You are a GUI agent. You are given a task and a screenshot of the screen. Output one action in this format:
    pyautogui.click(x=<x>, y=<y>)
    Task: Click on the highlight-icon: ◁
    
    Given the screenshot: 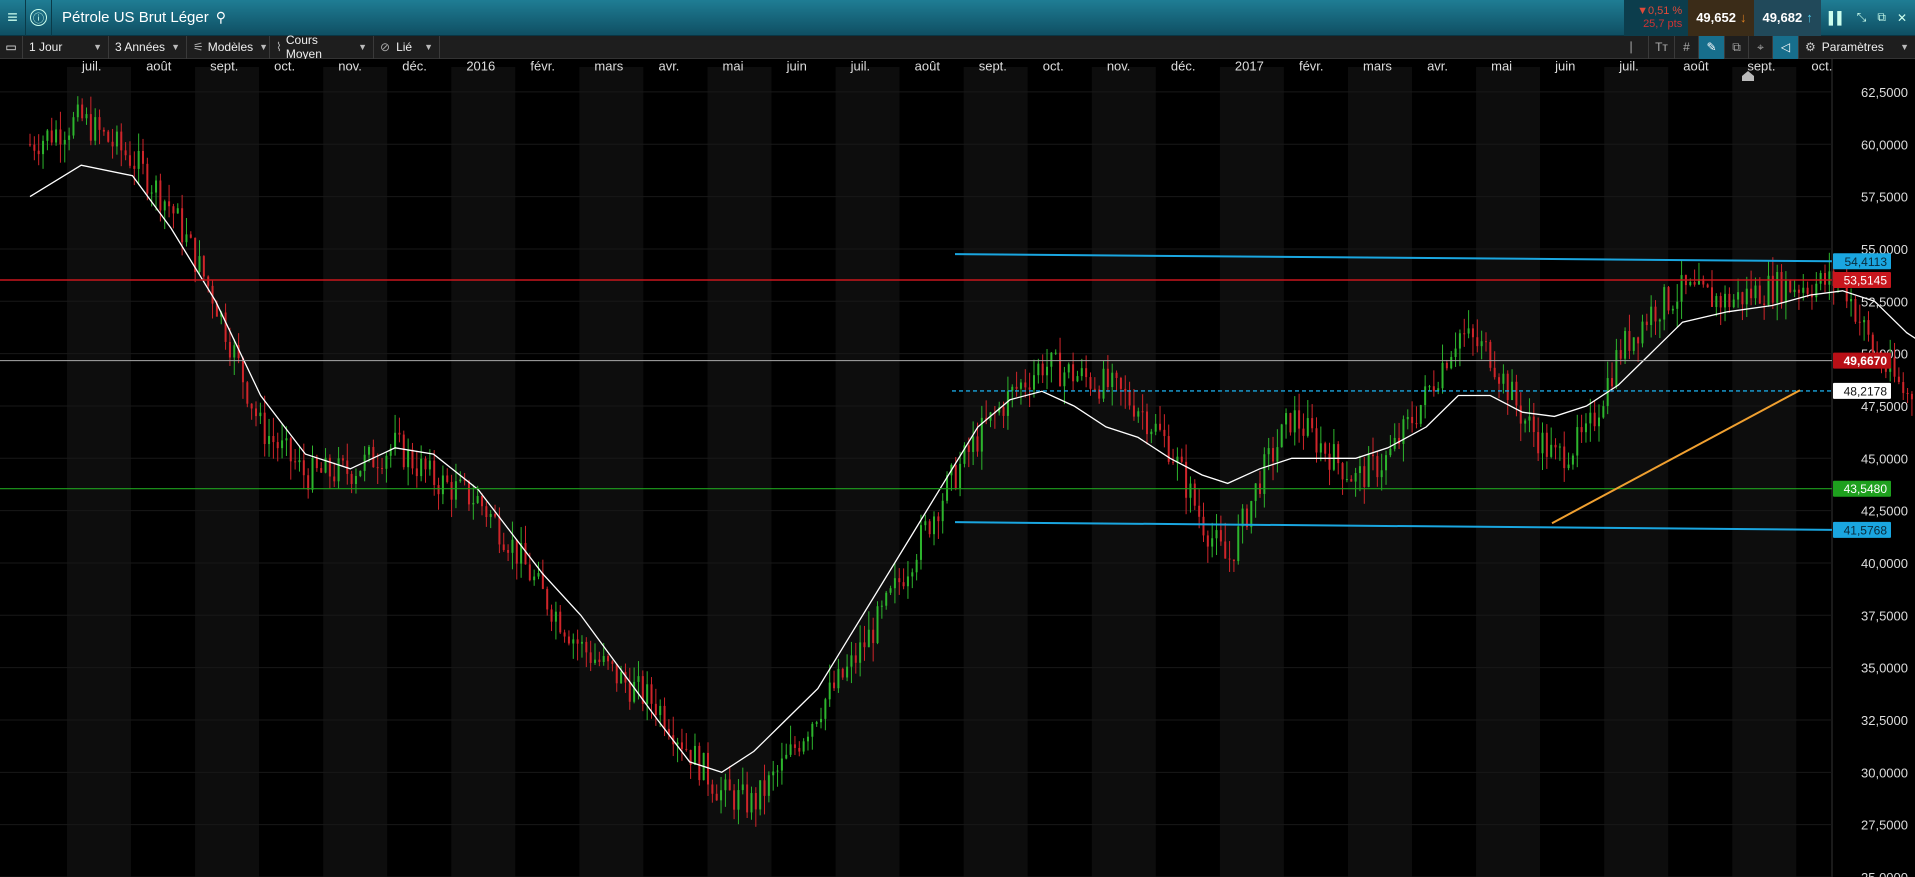 What is the action you would take?
    pyautogui.click(x=1786, y=47)
    